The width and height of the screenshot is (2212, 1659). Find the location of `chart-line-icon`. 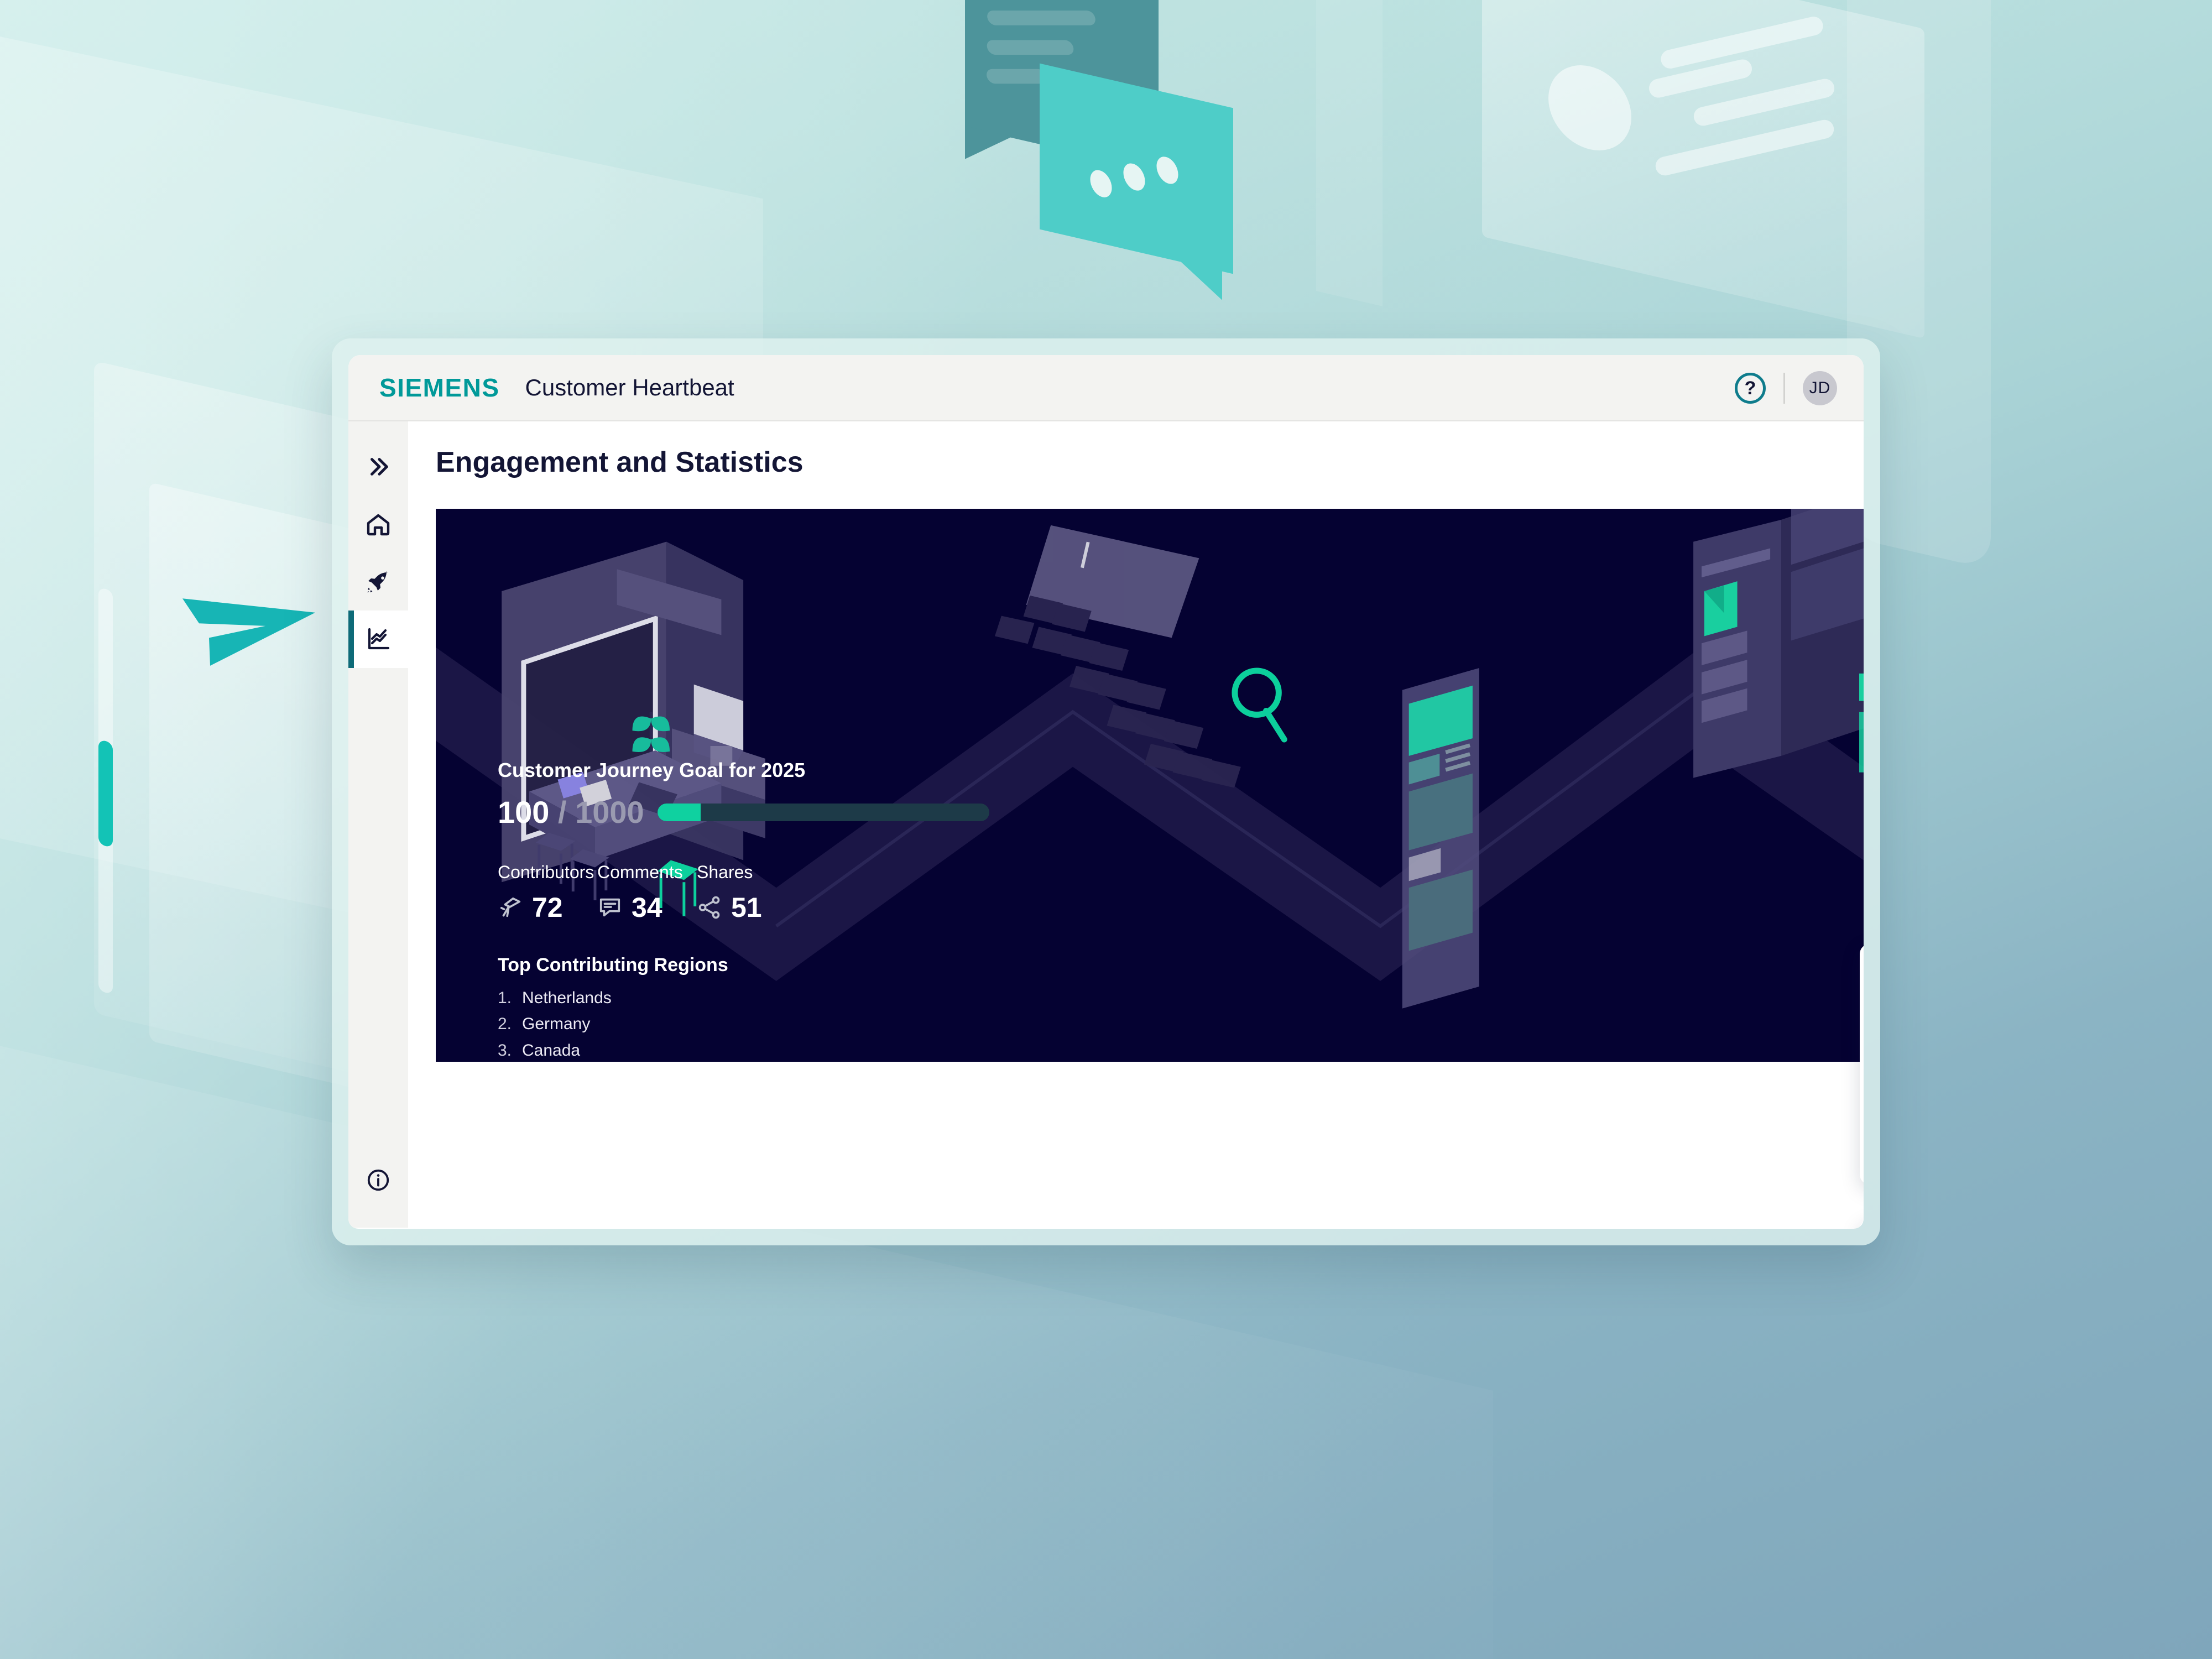

chart-line-icon is located at coordinates (378, 640).